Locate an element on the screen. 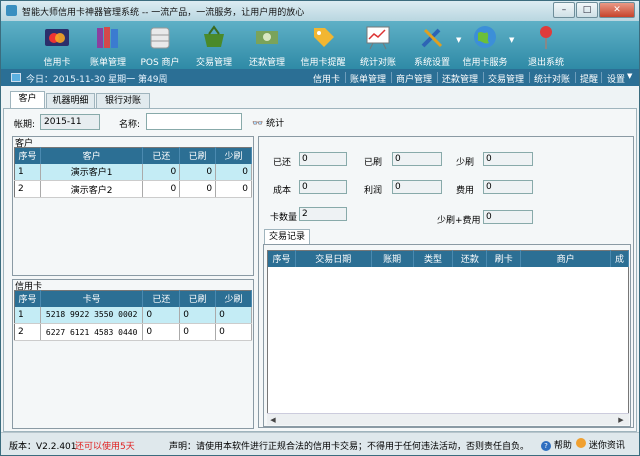 The height and width of the screenshot is (456, 640). nav-item-stats: 统计对账 is located at coordinates (552, 78).